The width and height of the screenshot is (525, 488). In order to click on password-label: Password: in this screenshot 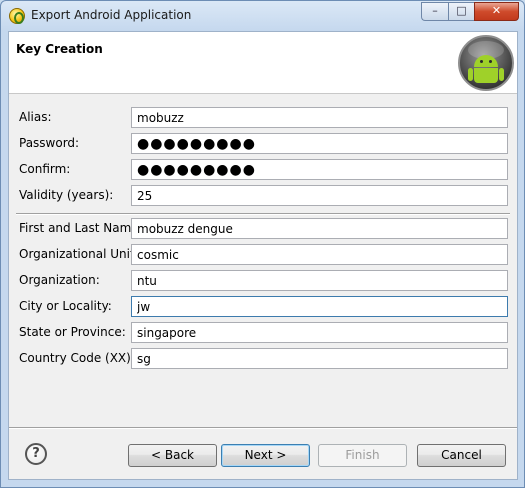, I will do `click(49, 143)`.